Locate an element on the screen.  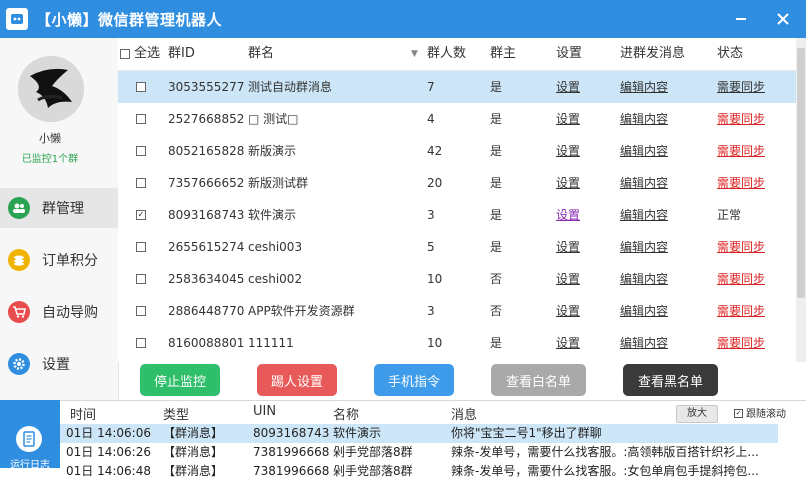
avatar-image is located at coordinates (51, 89).